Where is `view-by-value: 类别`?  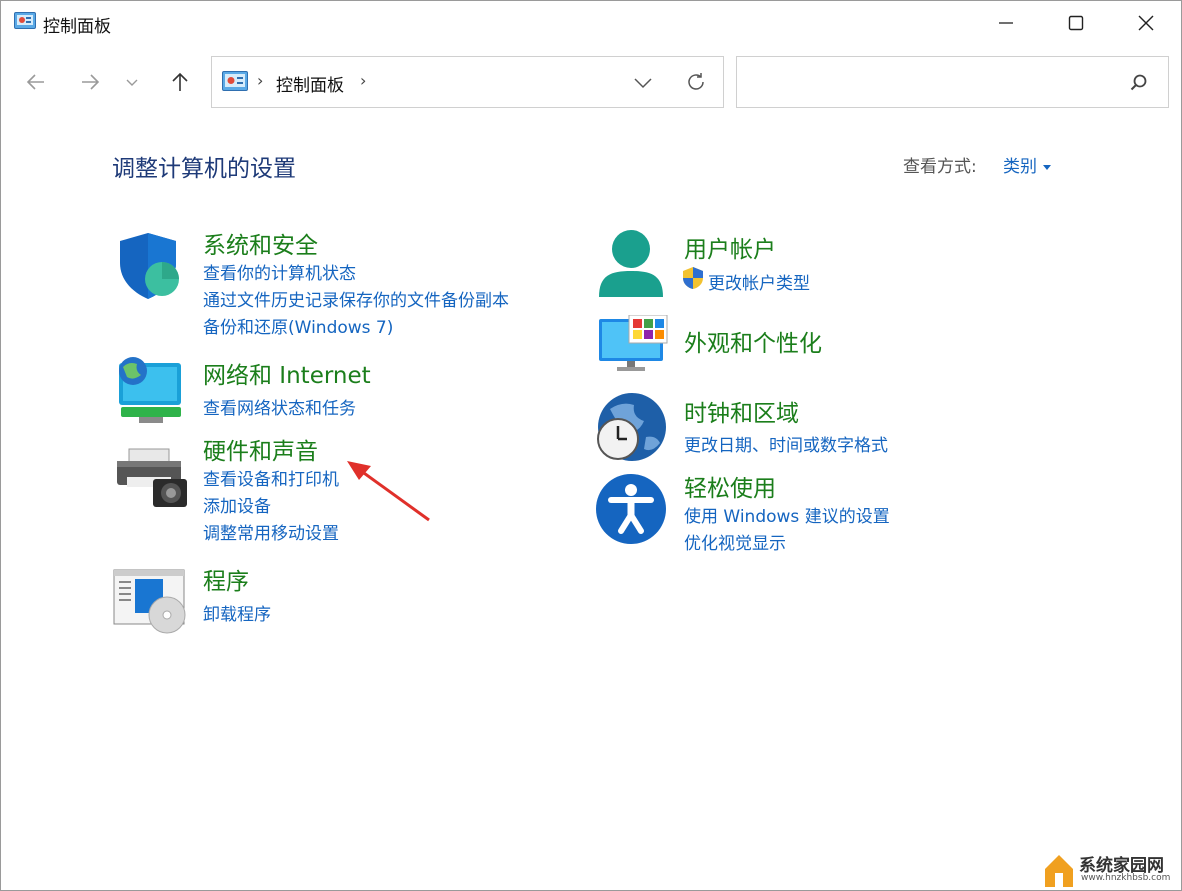 view-by-value: 类别 is located at coordinates (1020, 167).